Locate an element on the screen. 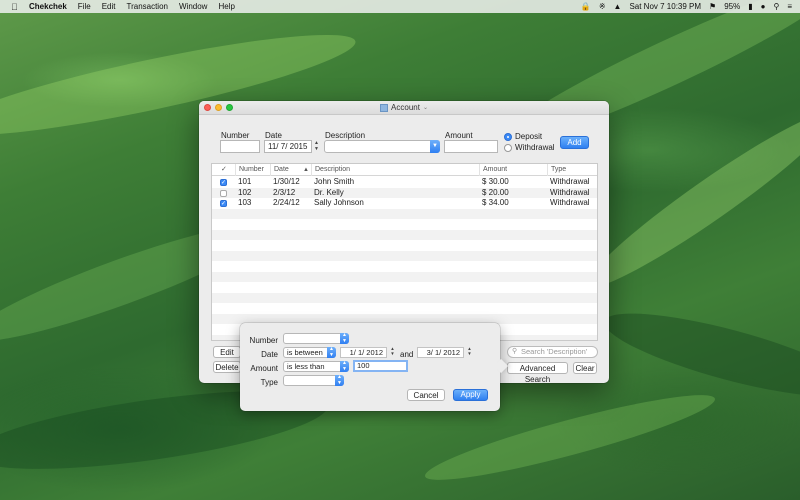  title-bar: Account ⌄ is located at coordinates (404, 108).